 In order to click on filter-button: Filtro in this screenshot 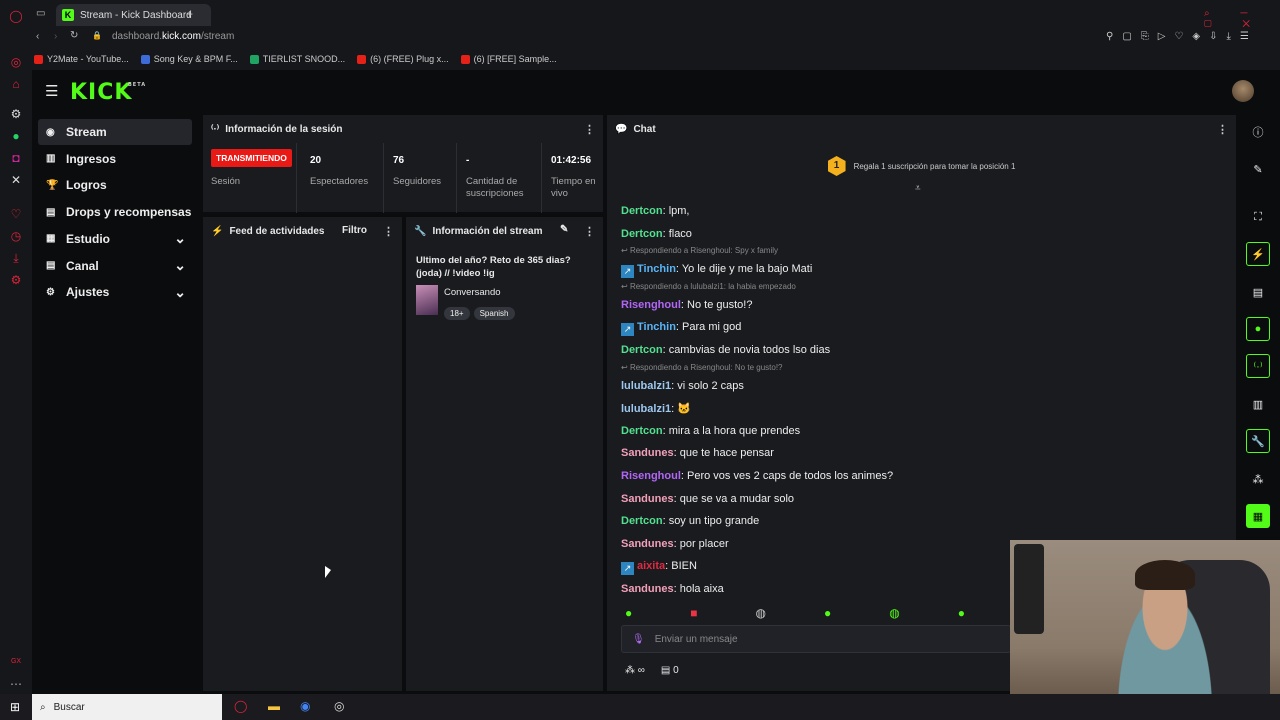, I will do `click(354, 230)`.